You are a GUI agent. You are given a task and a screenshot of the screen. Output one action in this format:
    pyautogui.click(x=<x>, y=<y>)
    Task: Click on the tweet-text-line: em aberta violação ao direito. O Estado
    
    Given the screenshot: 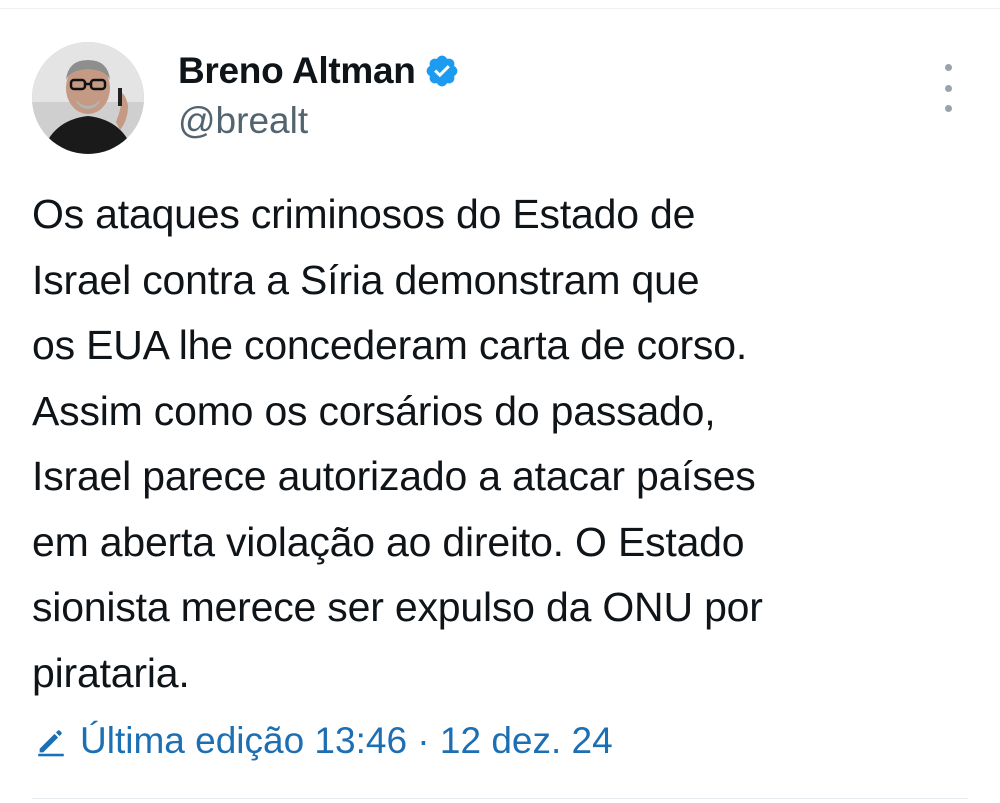 What is the action you would take?
    pyautogui.click(x=388, y=541)
    